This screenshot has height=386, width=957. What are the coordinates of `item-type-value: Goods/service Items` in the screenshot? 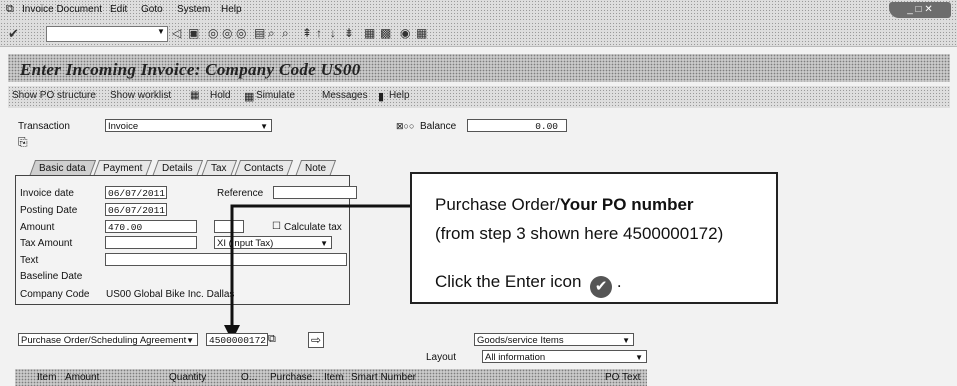 It's located at (520, 340).